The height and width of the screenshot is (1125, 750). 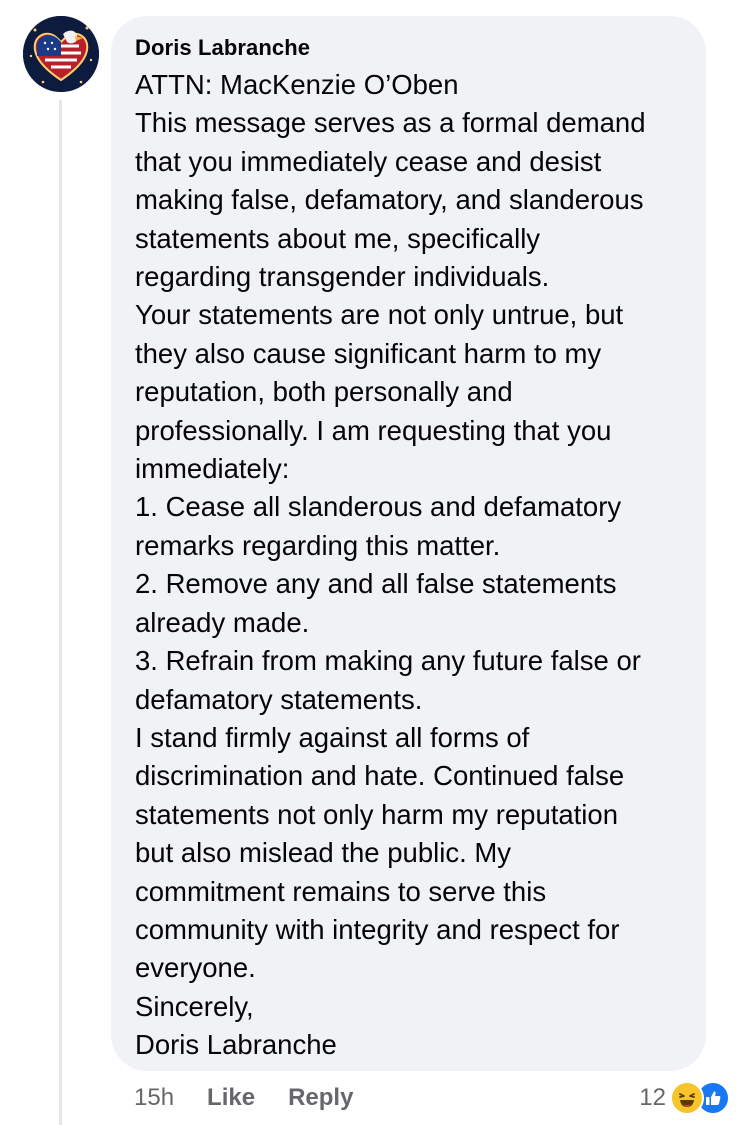 What do you see at coordinates (377, 814) in the screenshot?
I see `comment-line: statements not only harm my reputation` at bounding box center [377, 814].